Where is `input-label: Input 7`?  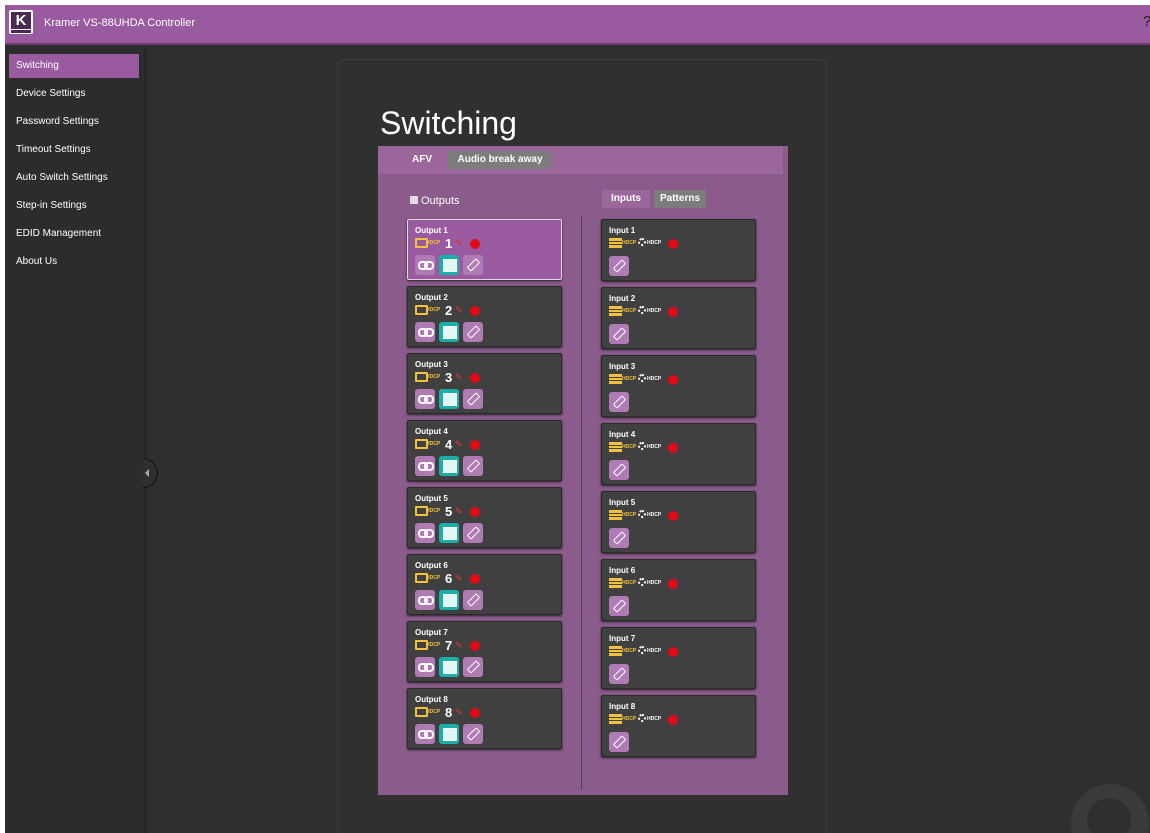
input-label: Input 7 is located at coordinates (622, 638).